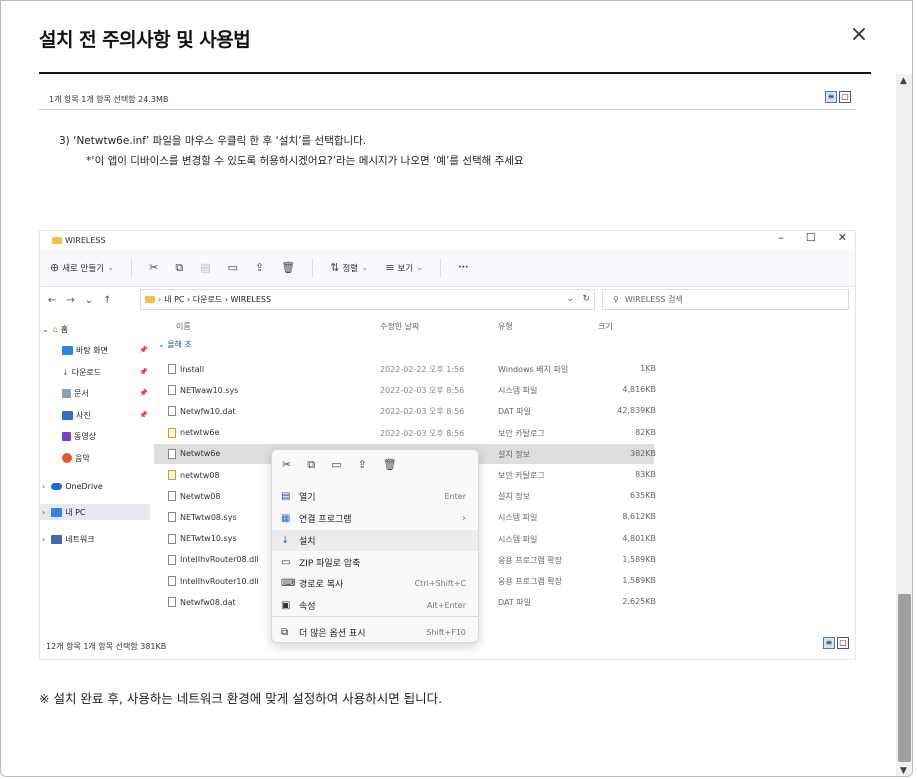 This screenshot has width=917, height=779. I want to click on more-options-icon: ⧉, so click(285, 632).